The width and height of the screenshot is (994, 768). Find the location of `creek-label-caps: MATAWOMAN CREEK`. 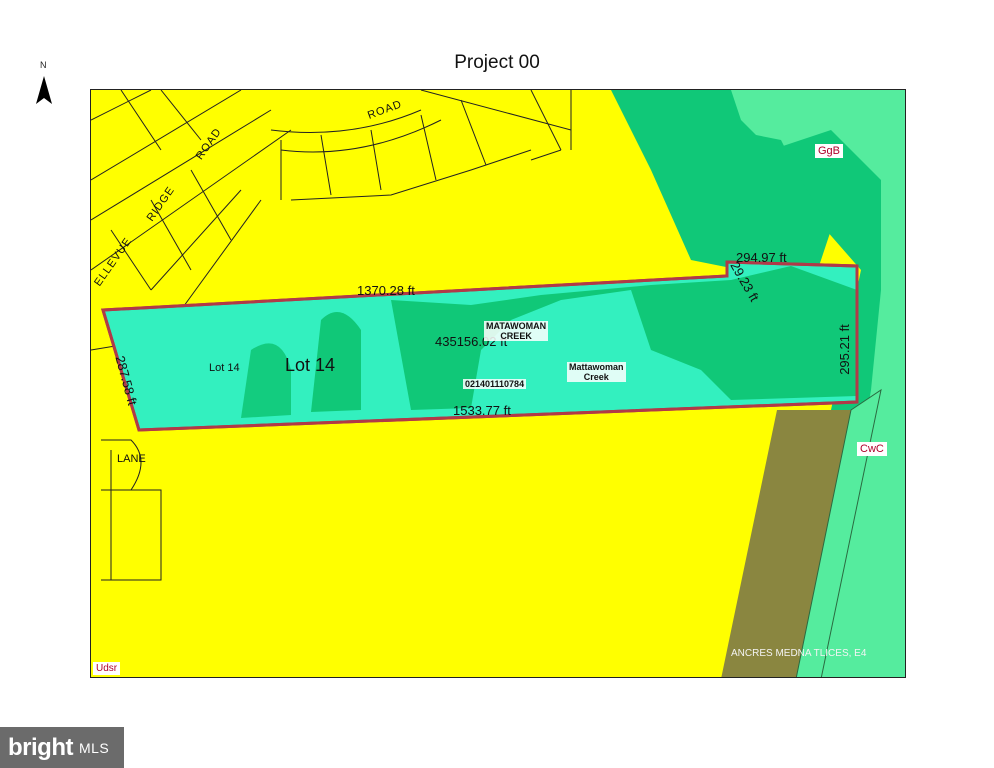

creek-label-caps: MATAWOMAN CREEK is located at coordinates (516, 331).